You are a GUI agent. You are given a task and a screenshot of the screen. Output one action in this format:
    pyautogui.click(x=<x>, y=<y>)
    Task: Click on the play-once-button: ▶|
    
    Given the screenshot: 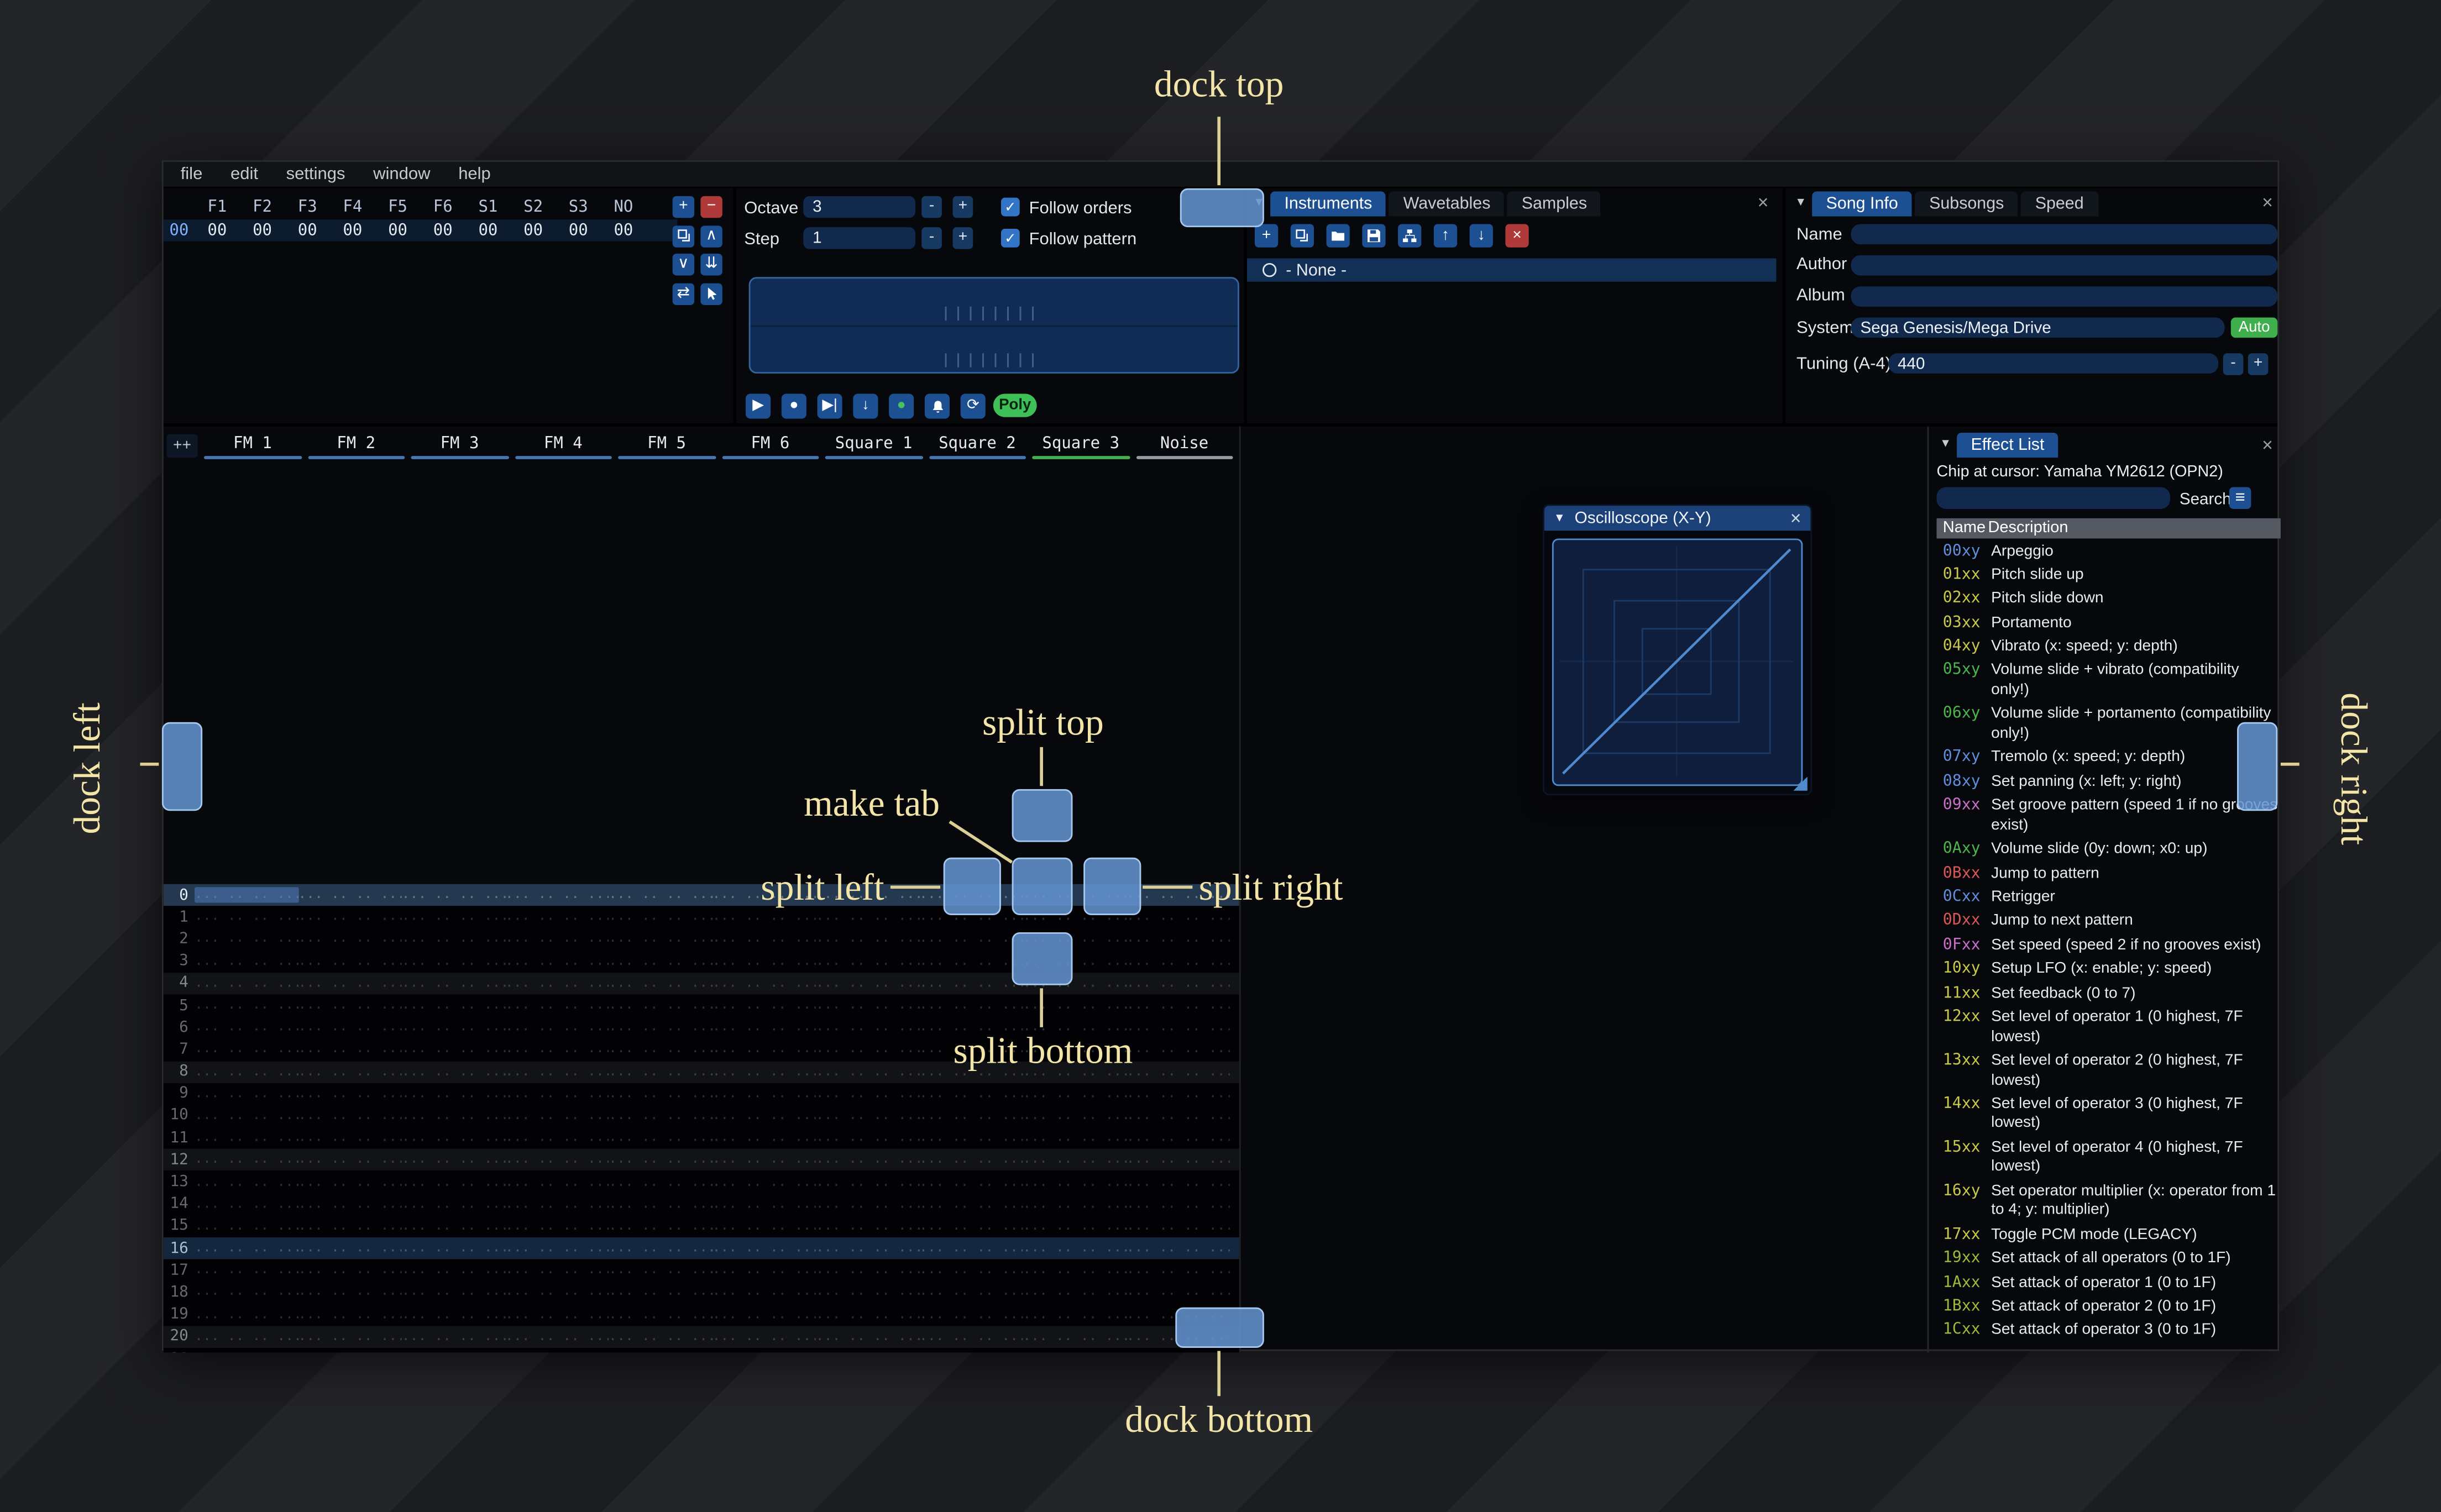 What is the action you would take?
    pyautogui.click(x=829, y=406)
    